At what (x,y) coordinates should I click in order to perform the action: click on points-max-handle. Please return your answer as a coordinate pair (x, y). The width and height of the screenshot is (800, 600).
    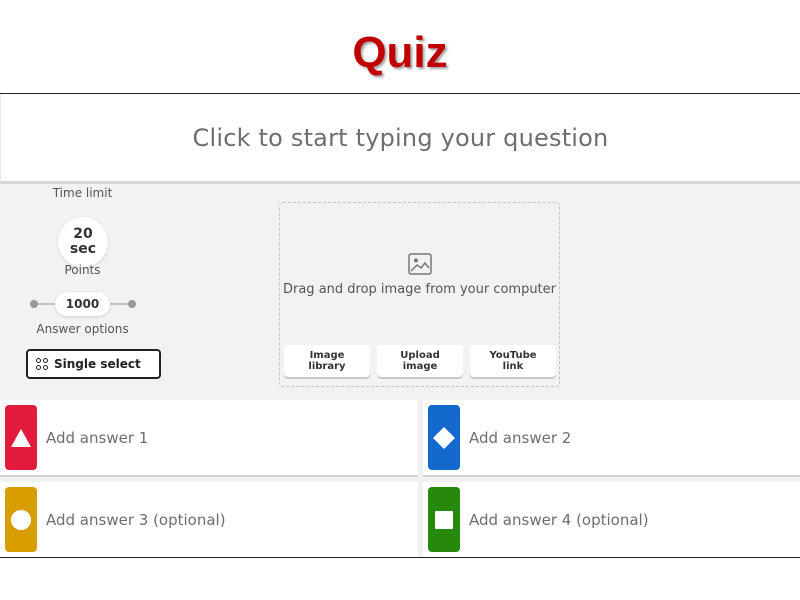
    Looking at the image, I should click on (132, 304).